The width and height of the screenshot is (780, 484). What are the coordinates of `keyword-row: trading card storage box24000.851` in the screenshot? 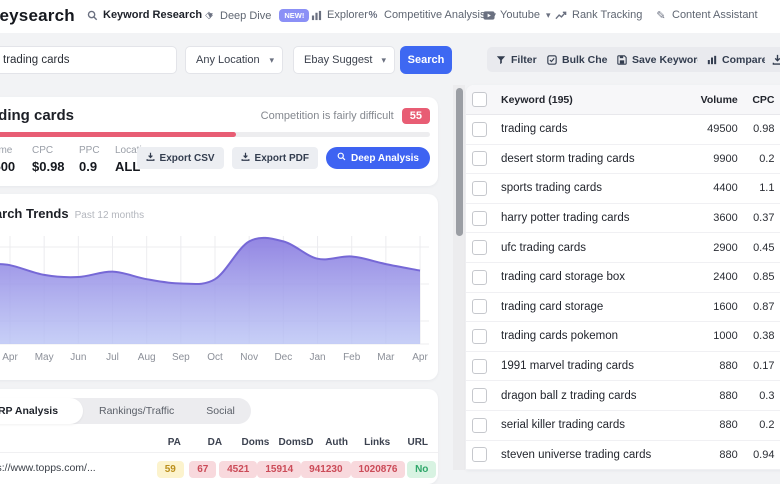 It's located at (623, 278).